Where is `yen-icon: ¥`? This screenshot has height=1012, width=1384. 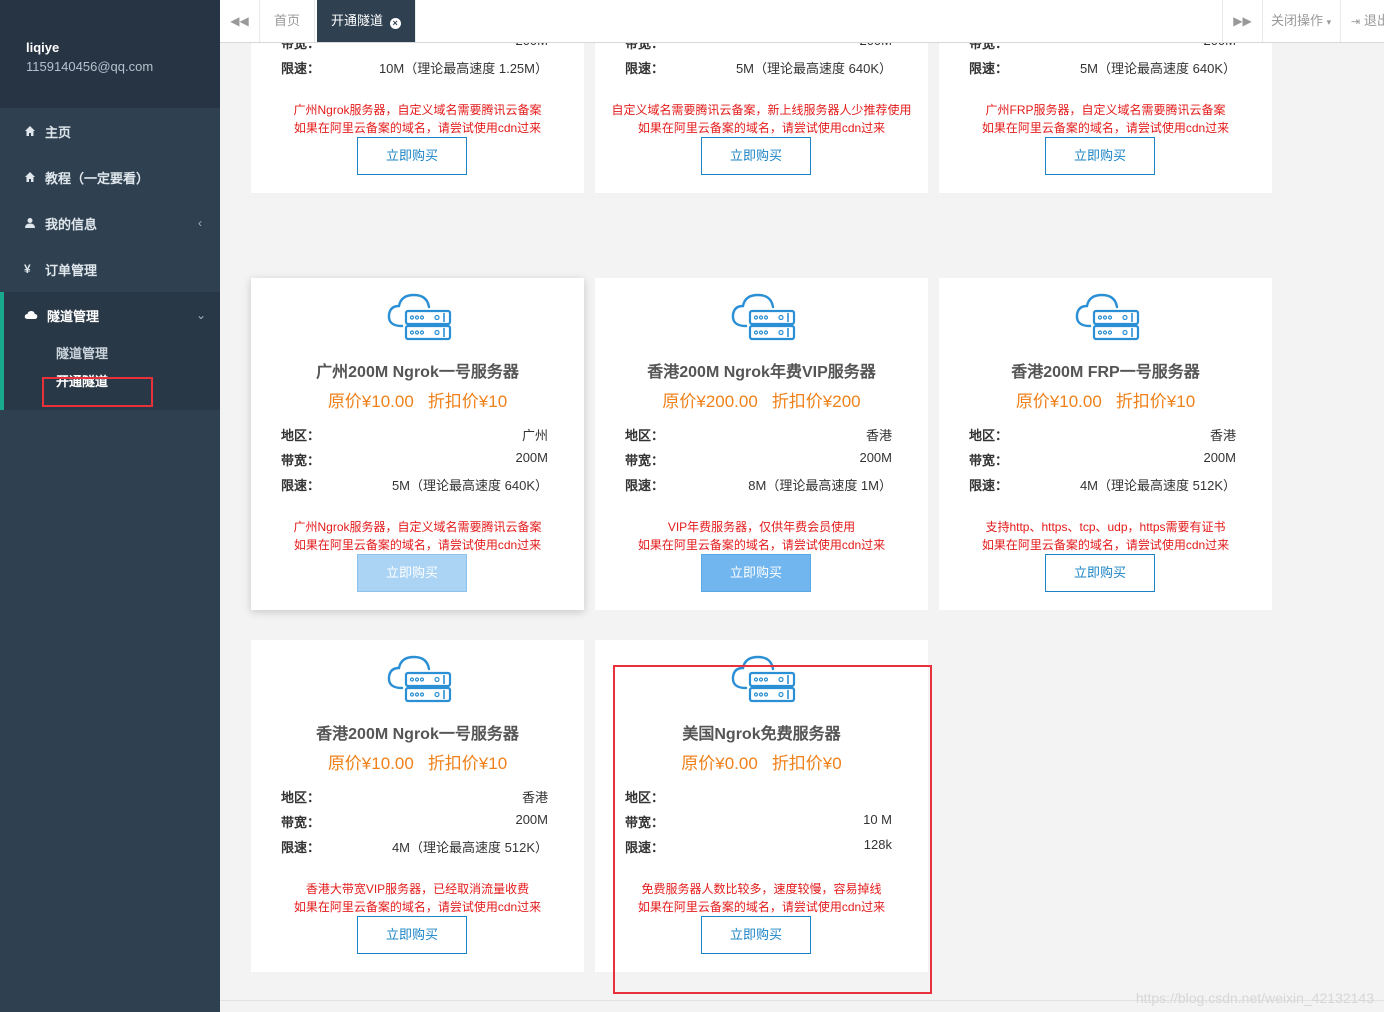
yen-icon: ¥ is located at coordinates (27, 269).